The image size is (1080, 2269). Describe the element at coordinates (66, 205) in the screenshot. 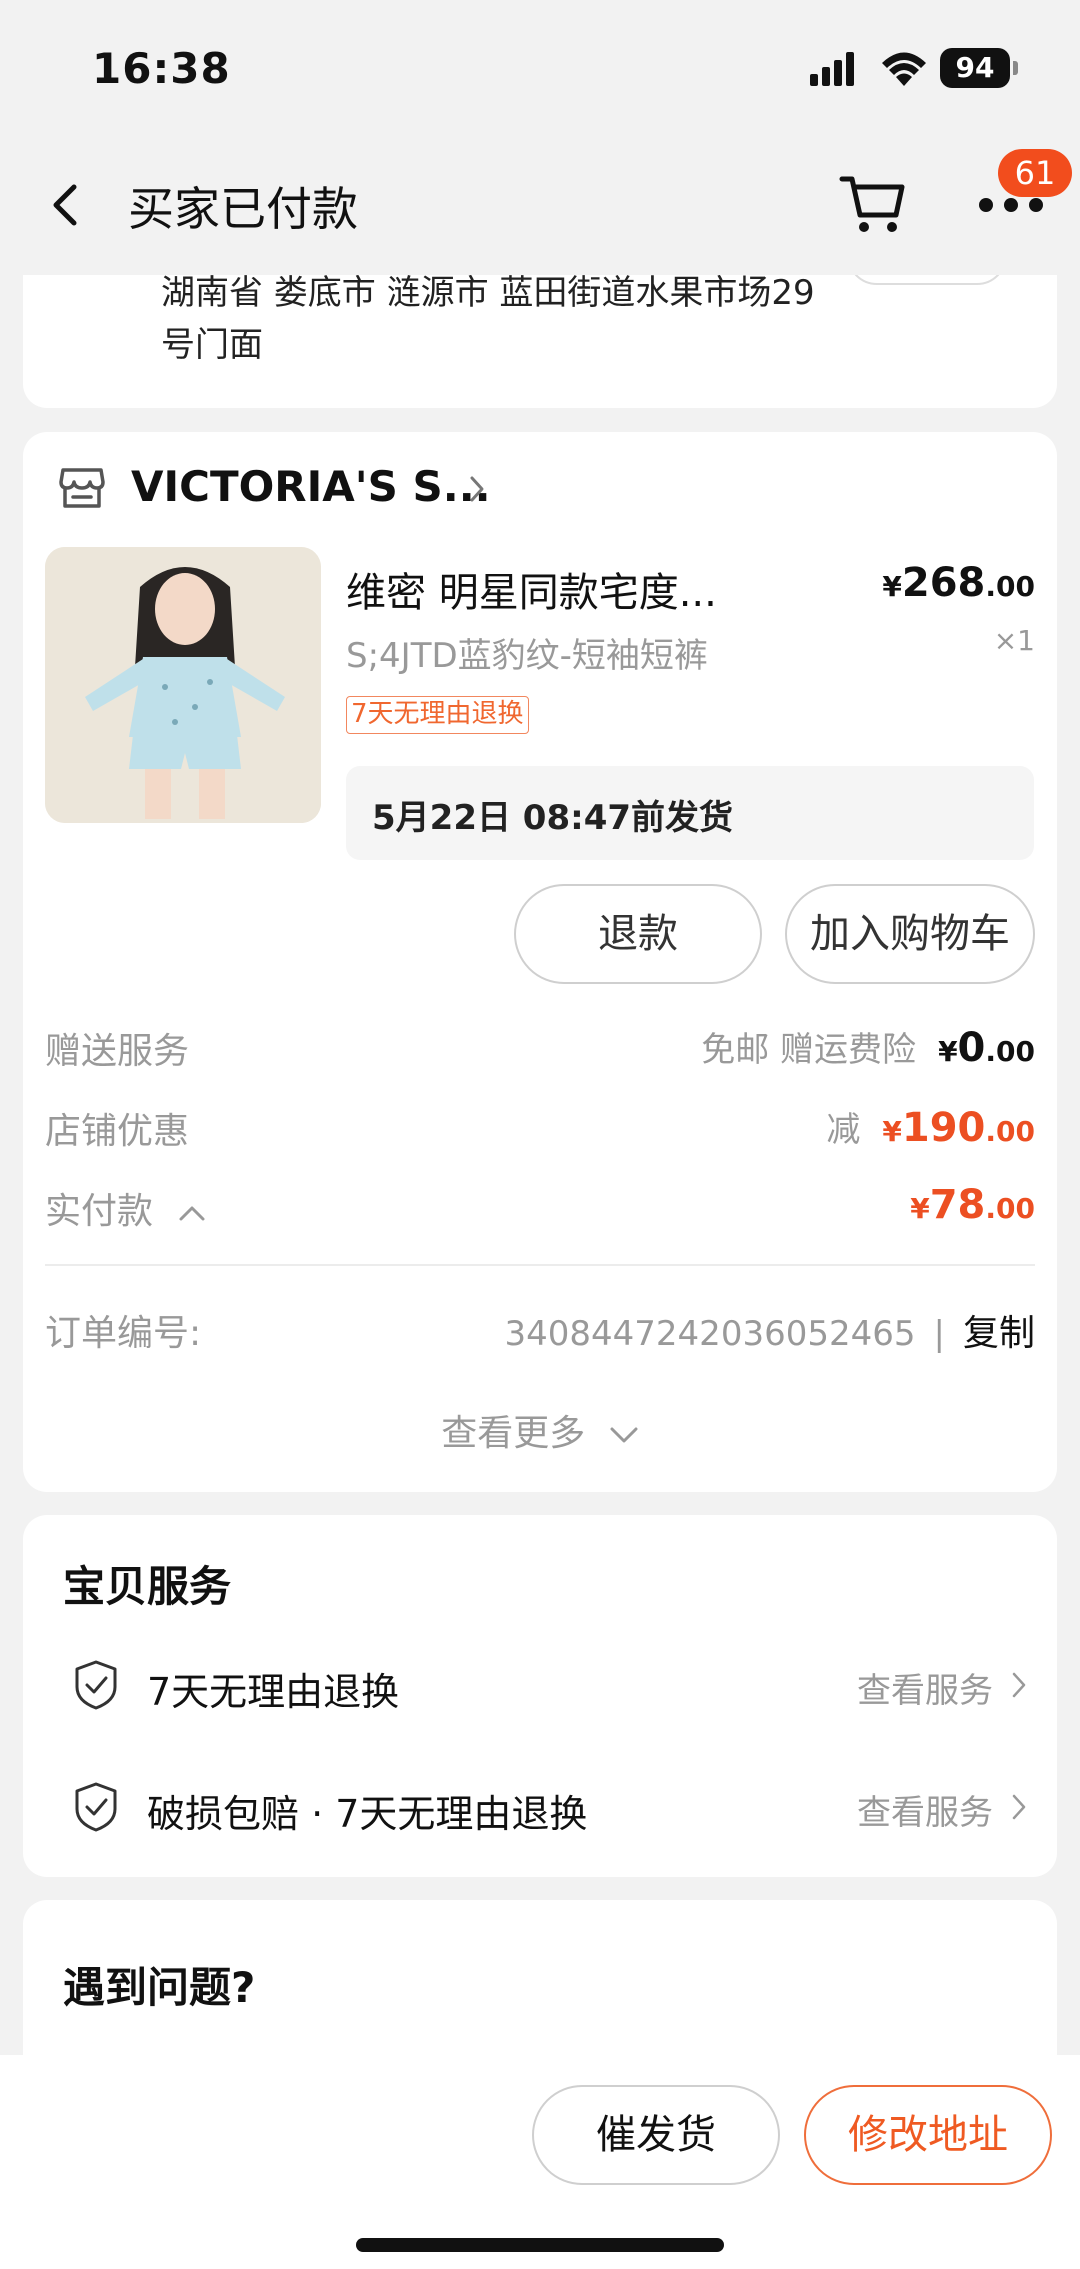

I see `back-icon` at that location.